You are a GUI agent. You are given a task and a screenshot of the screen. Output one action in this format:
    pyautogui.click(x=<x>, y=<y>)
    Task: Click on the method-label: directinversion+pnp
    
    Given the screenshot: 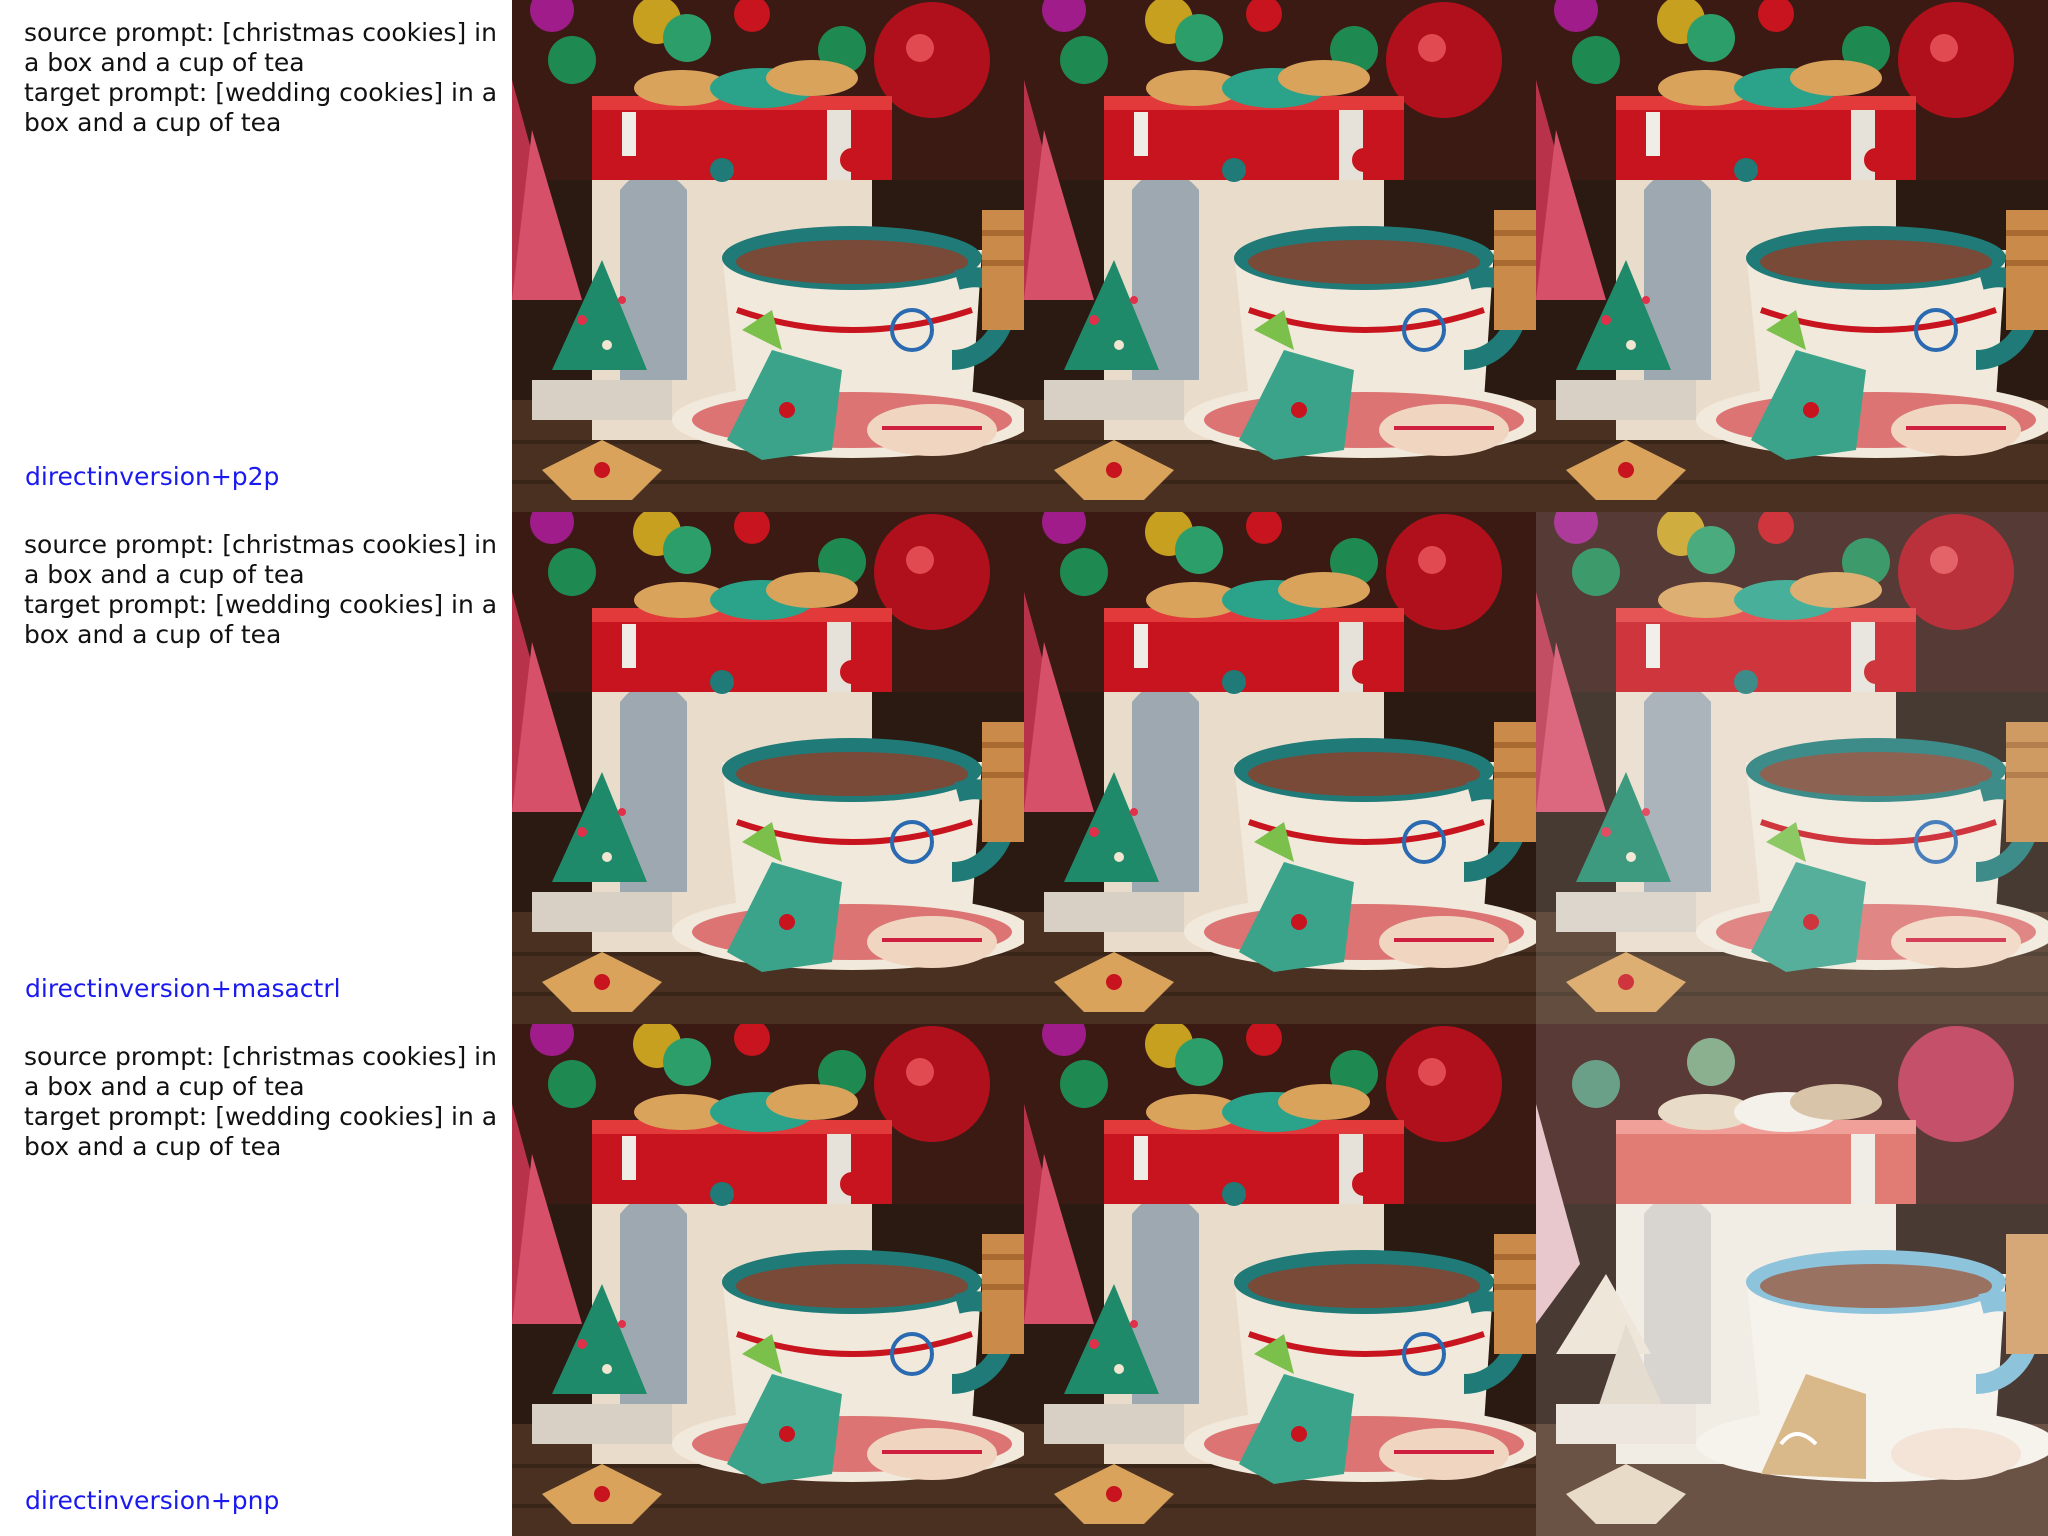 What is the action you would take?
    pyautogui.click(x=152, y=1500)
    